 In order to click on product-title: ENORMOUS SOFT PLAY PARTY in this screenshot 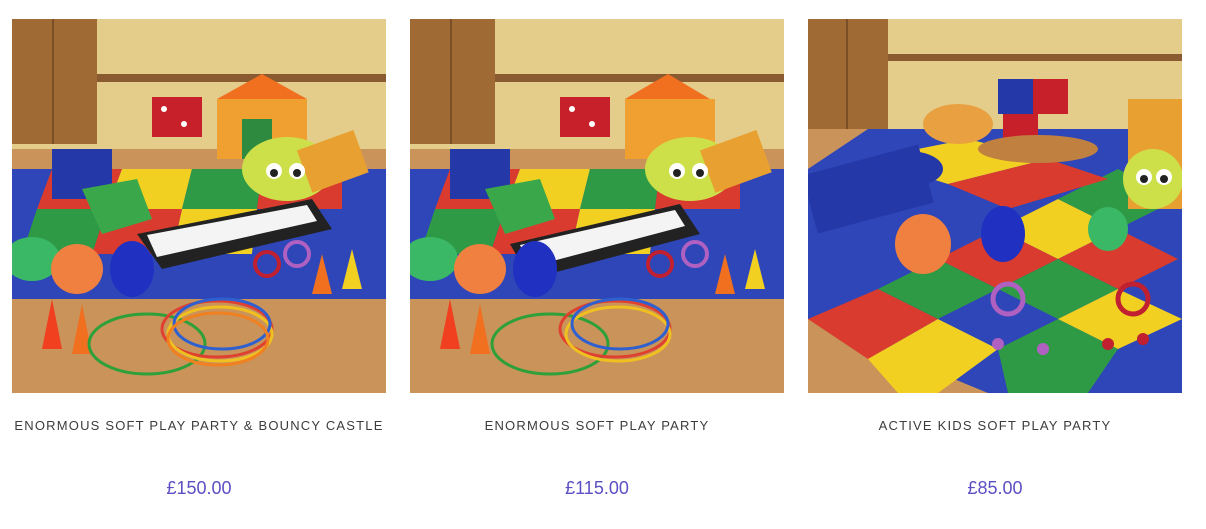, I will do `click(597, 425)`.